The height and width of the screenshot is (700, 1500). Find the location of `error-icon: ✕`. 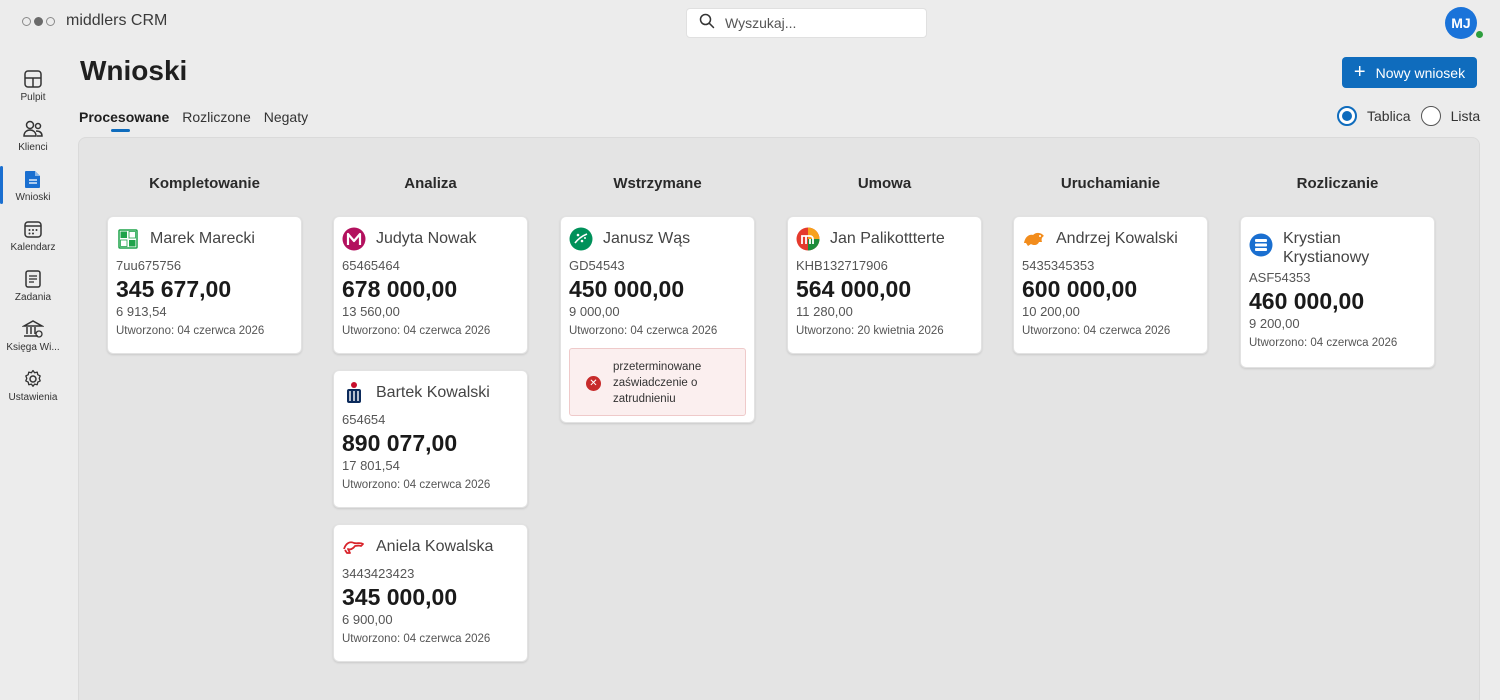

error-icon: ✕ is located at coordinates (593, 383).